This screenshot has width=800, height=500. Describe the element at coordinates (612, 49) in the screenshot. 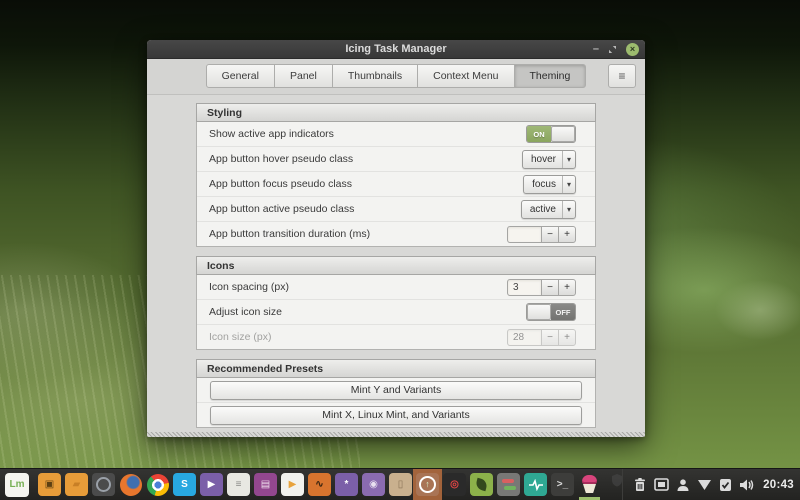

I see `restore-icon` at that location.